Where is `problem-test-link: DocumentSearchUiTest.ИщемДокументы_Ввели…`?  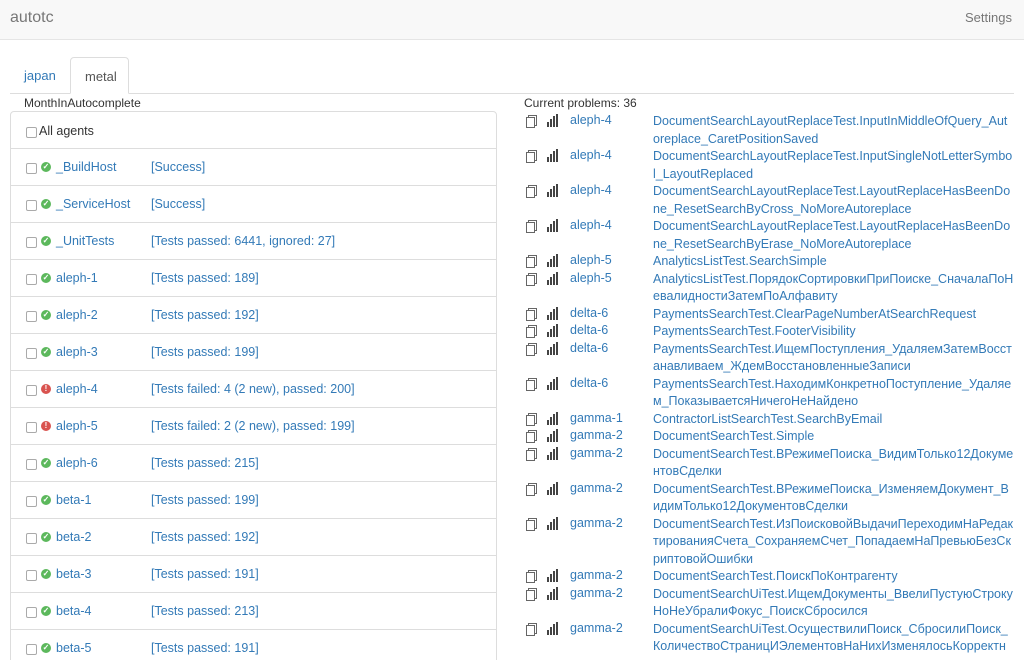 problem-test-link: DocumentSearchUiTest.ИщемДокументы_Ввели… is located at coordinates (833, 603).